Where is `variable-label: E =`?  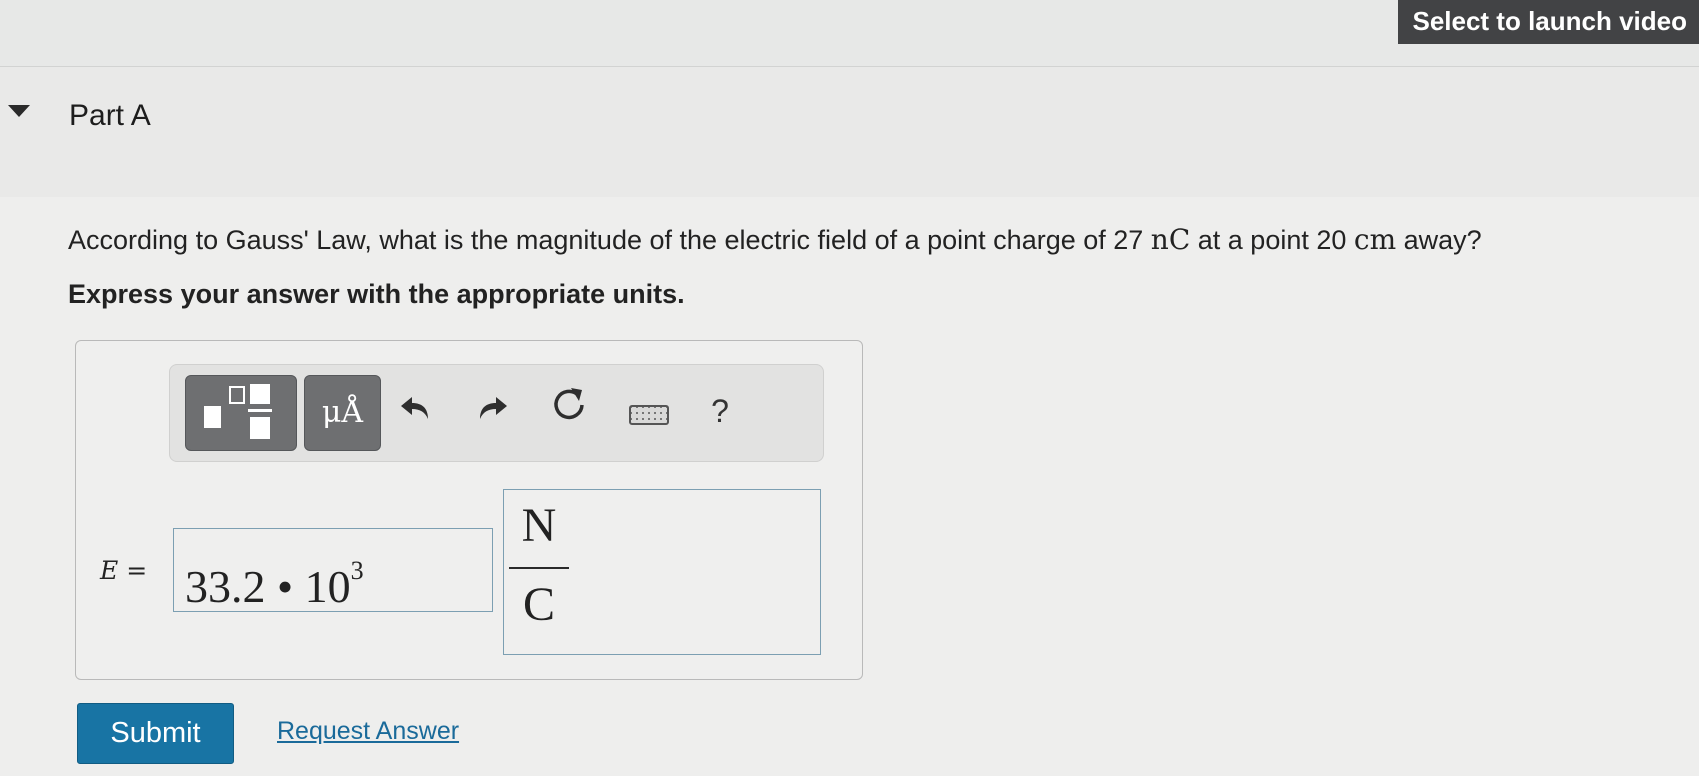 variable-label: E = is located at coordinates (123, 570).